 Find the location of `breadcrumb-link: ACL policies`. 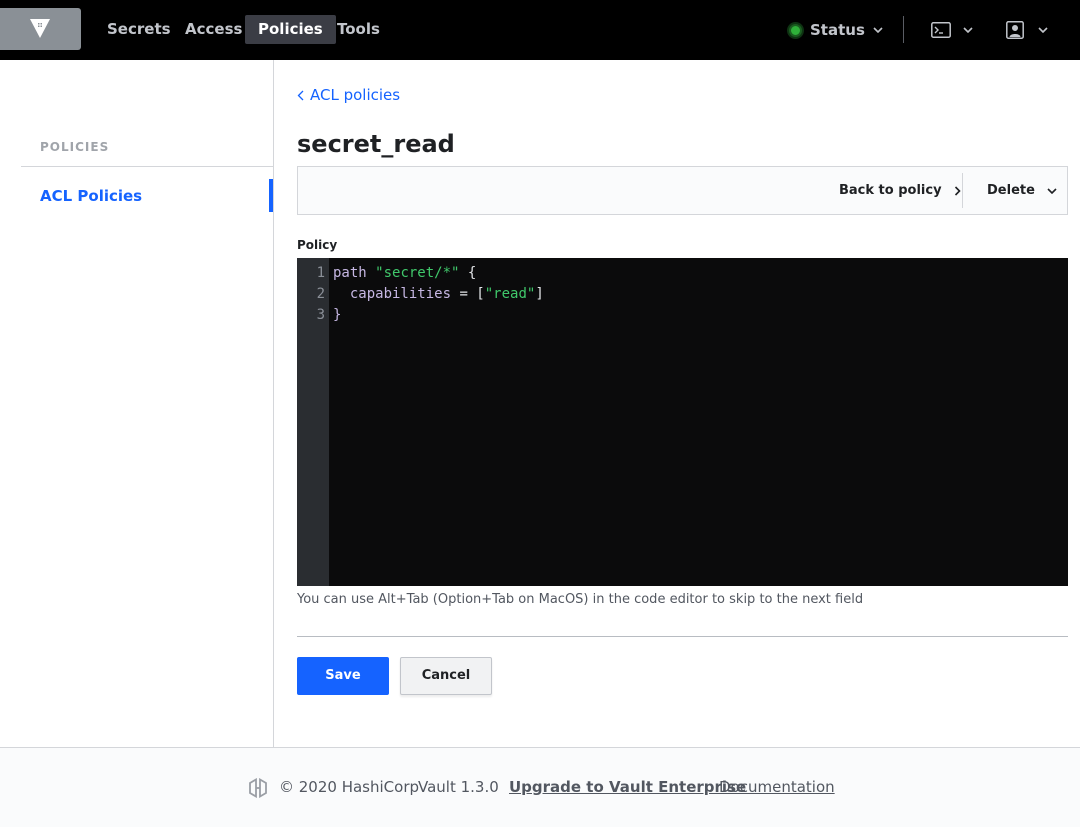

breadcrumb-link: ACL policies is located at coordinates (355, 95).